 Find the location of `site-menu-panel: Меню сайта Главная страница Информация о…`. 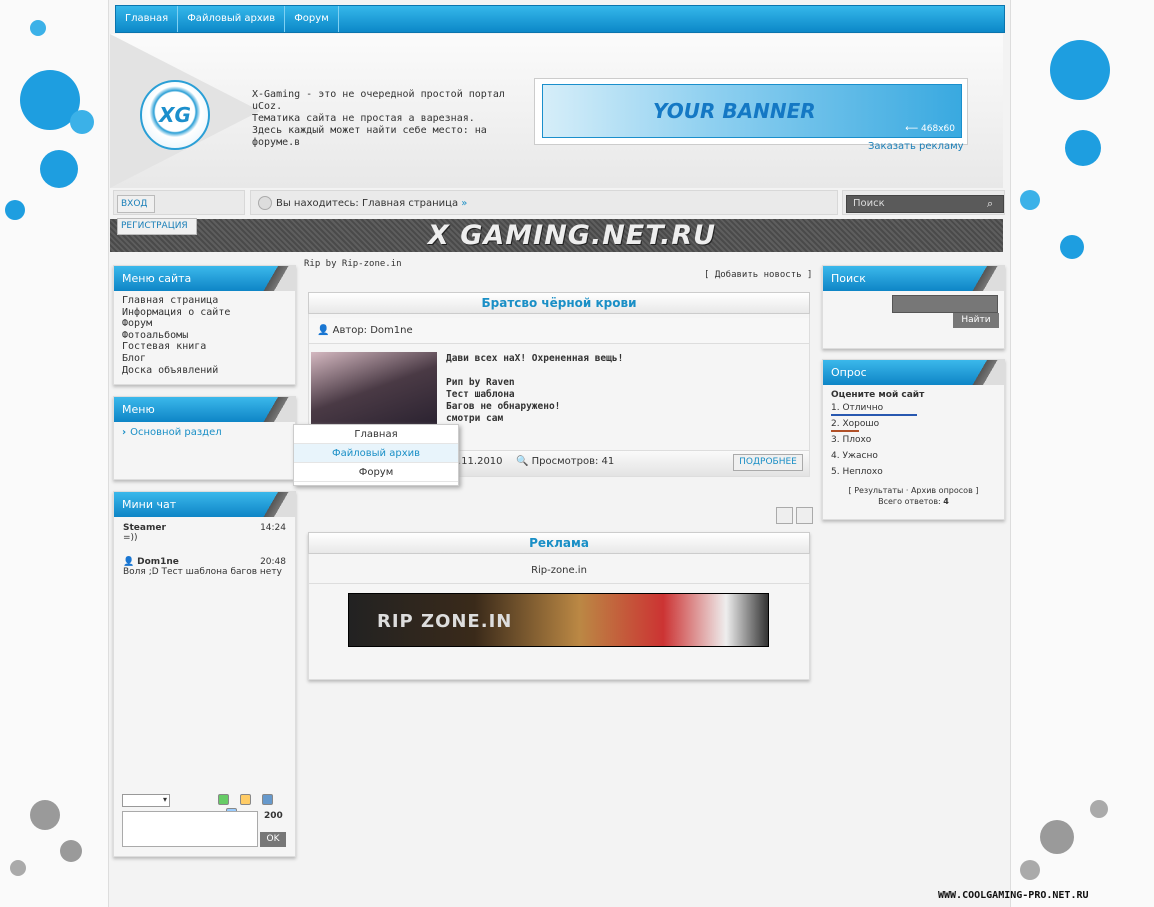

site-menu-panel: Меню сайта Главная страница Информация о… is located at coordinates (204, 325).